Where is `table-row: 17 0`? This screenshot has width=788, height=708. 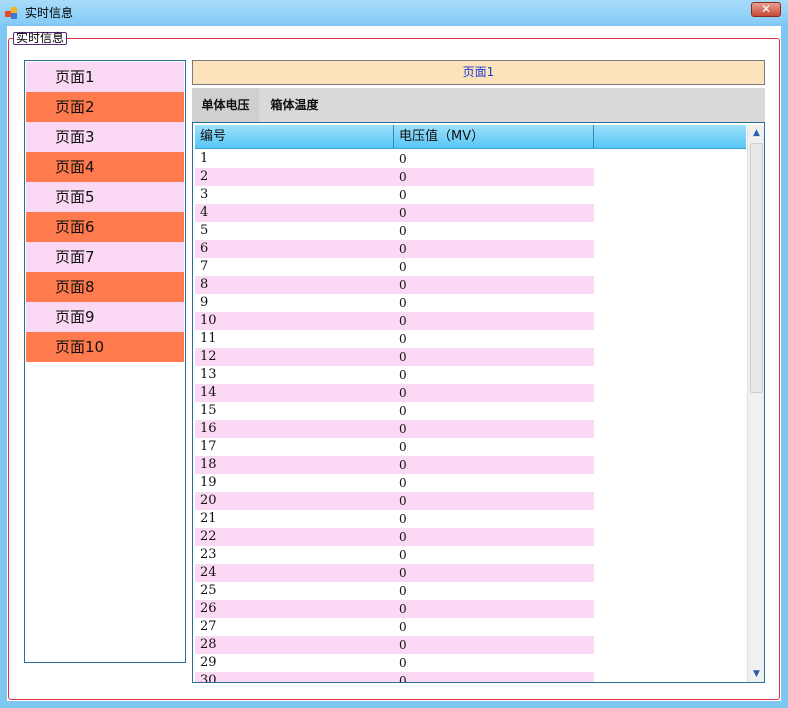 table-row: 17 0 is located at coordinates (470, 447).